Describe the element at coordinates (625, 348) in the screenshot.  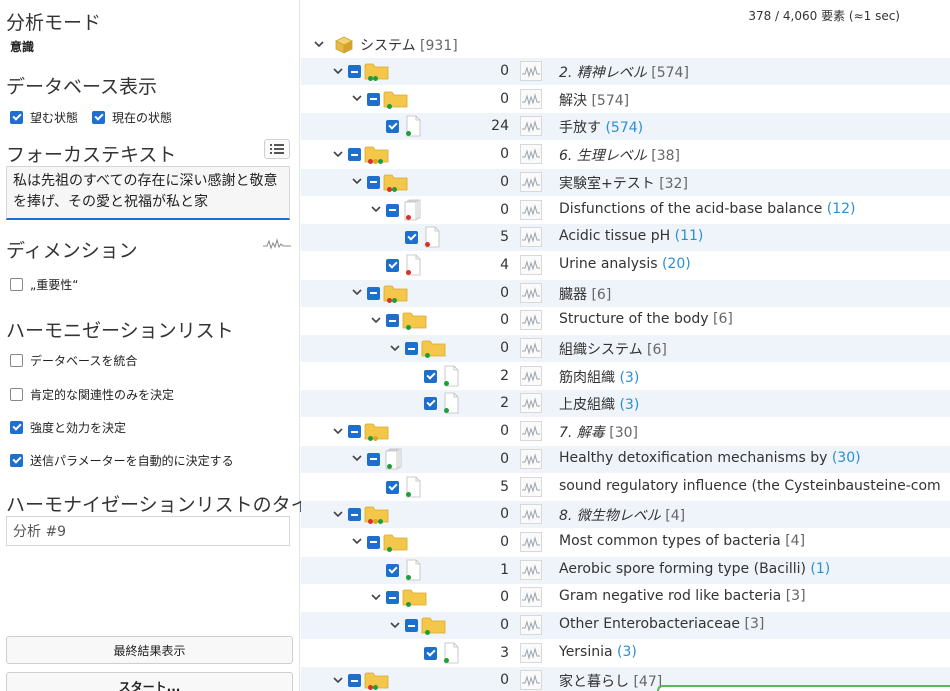
I see `tree-row: 0 組織システム [6]` at that location.